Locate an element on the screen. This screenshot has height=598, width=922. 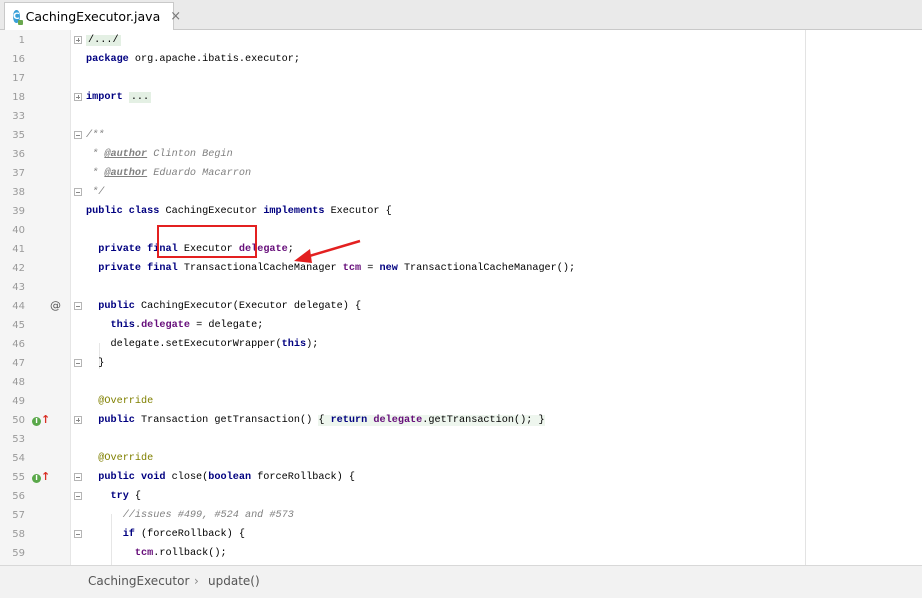
code-text: if (forceRollback) { is located at coordinates (183, 534).